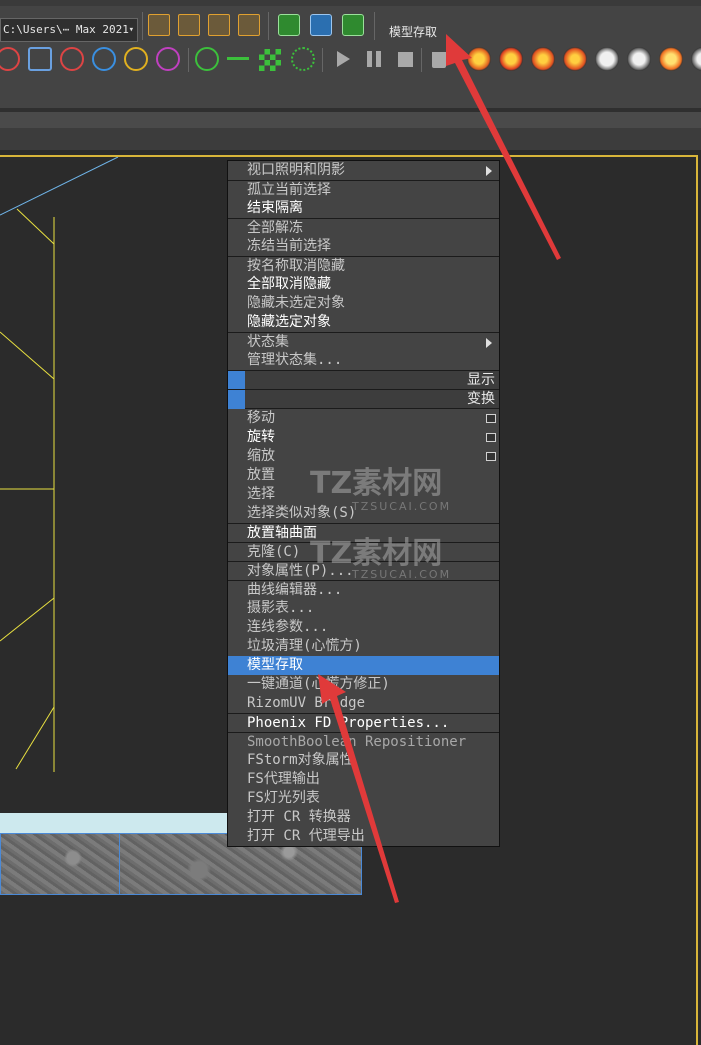 The image size is (701, 1045). What do you see at coordinates (219, 25) in the screenshot?
I see `layer-remove-icon` at bounding box center [219, 25].